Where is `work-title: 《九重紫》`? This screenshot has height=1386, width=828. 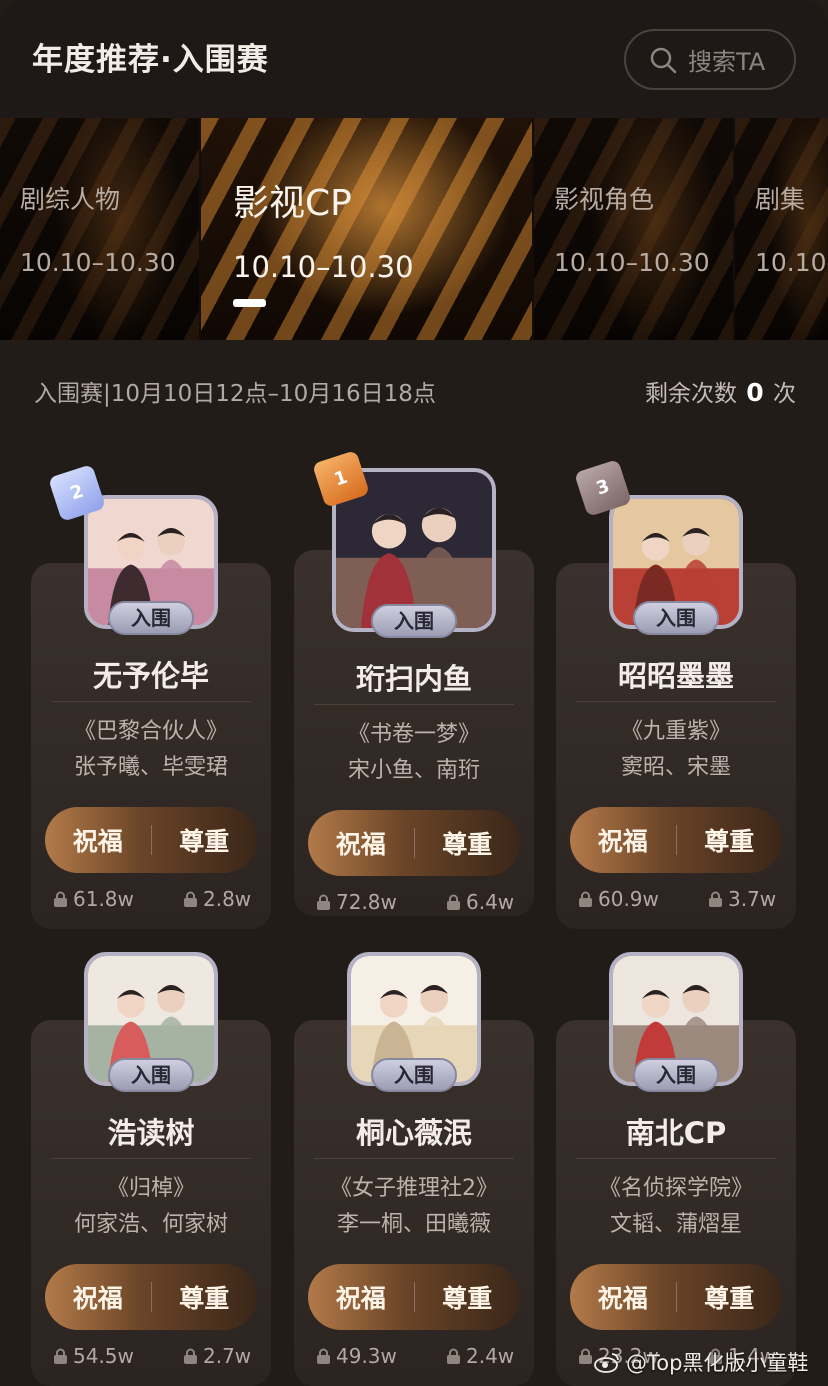
work-title: 《九重紫》 is located at coordinates (675, 731).